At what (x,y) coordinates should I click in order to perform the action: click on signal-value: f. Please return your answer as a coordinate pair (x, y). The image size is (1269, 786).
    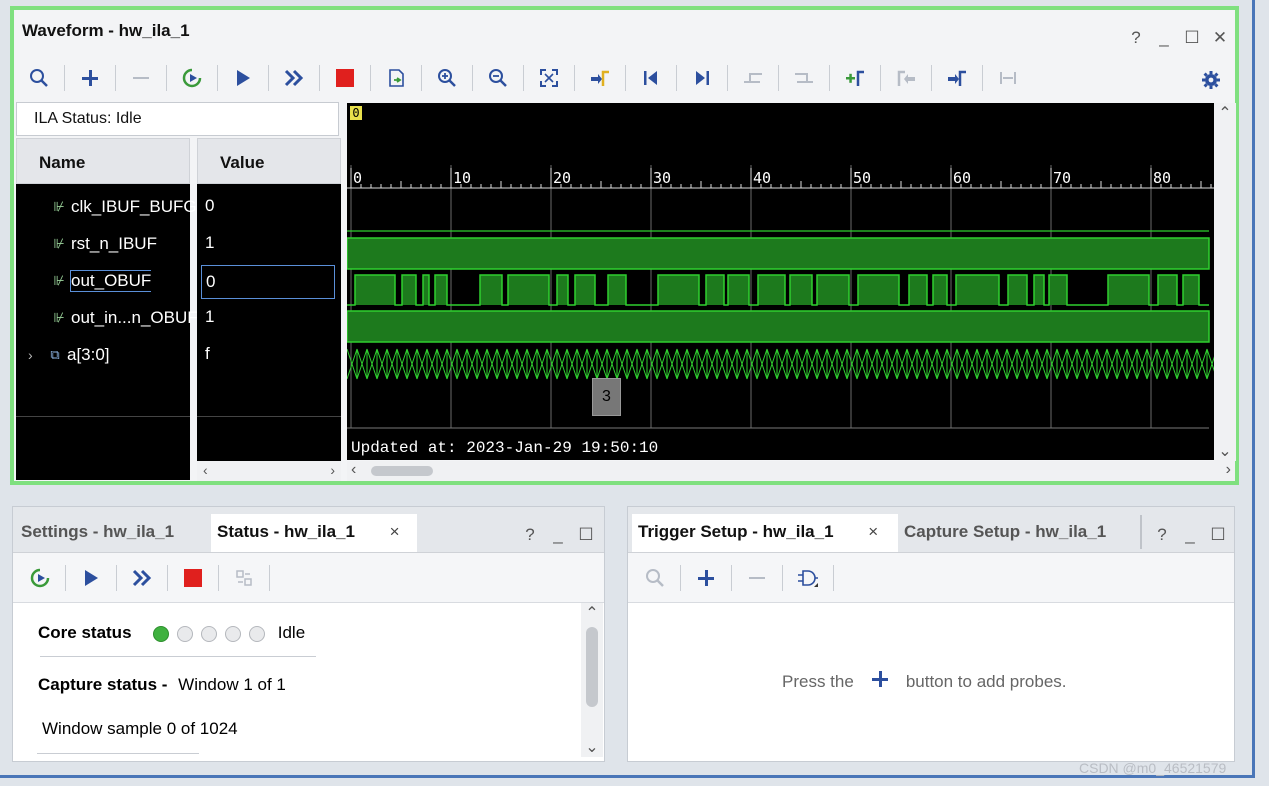
    Looking at the image, I should click on (207, 353).